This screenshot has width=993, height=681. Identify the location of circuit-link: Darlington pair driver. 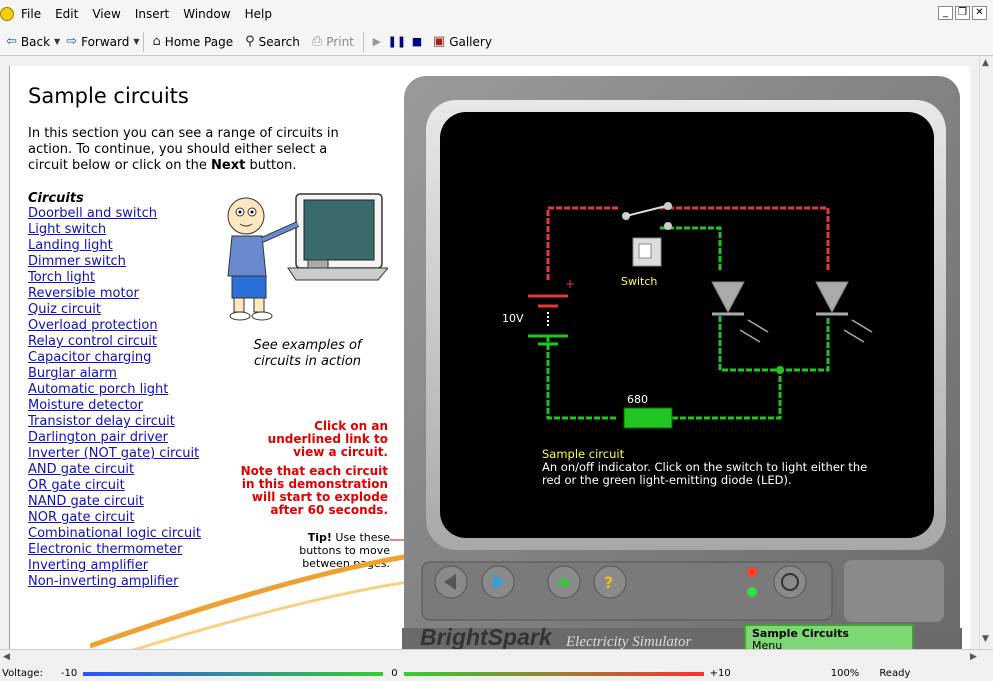
(98, 437).